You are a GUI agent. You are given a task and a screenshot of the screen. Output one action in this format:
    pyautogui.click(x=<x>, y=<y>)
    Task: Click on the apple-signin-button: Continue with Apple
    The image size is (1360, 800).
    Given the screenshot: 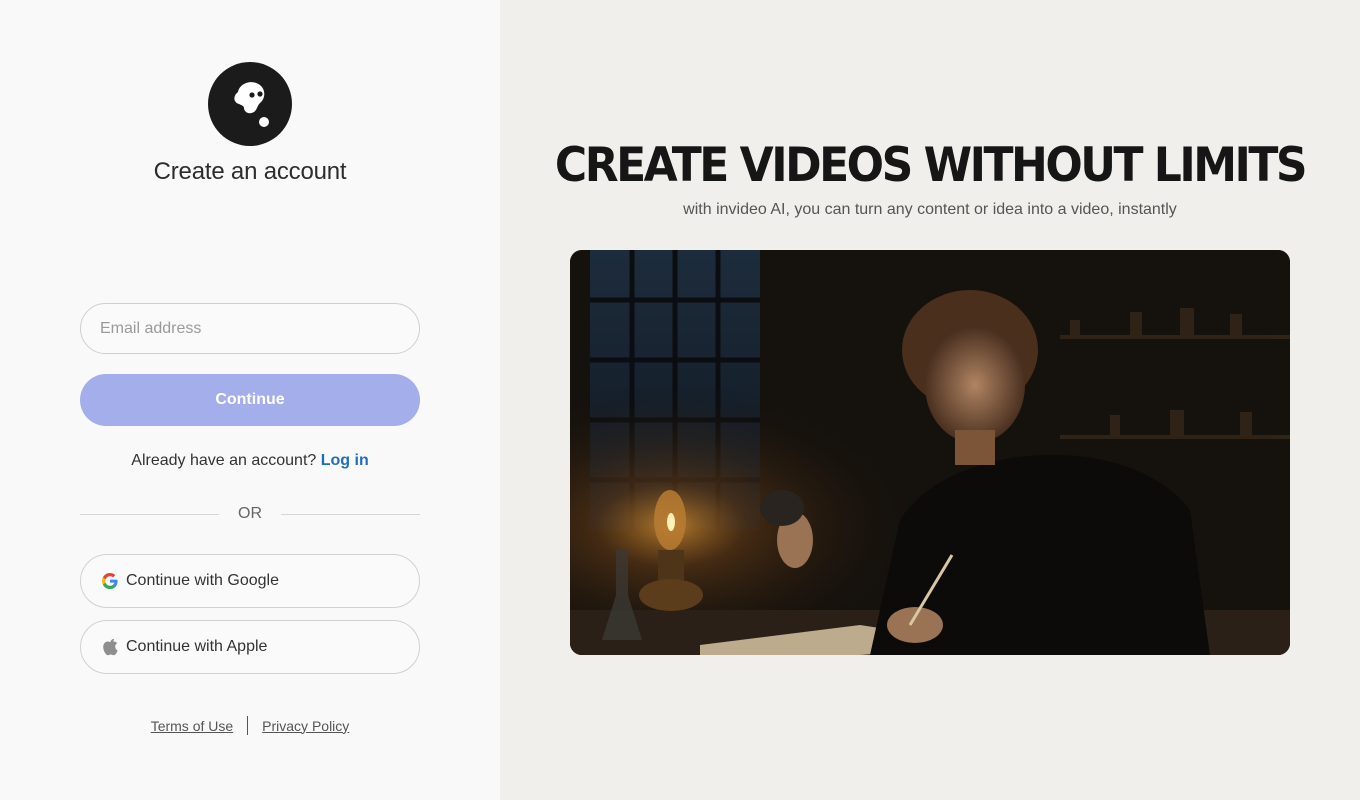 What is the action you would take?
    pyautogui.click(x=250, y=647)
    